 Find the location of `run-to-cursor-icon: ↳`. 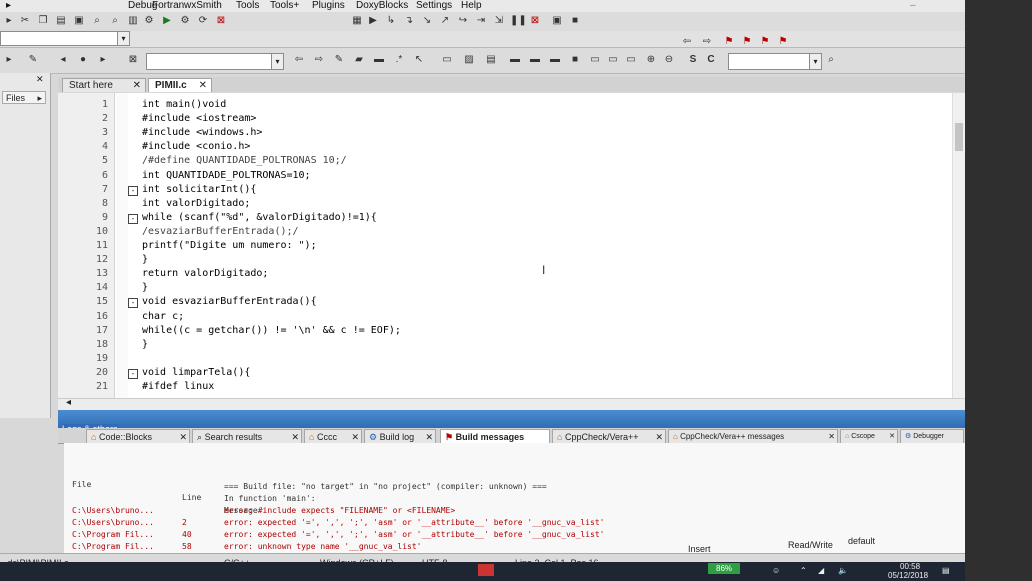

run-to-cursor-icon: ↳ is located at coordinates (391, 21).